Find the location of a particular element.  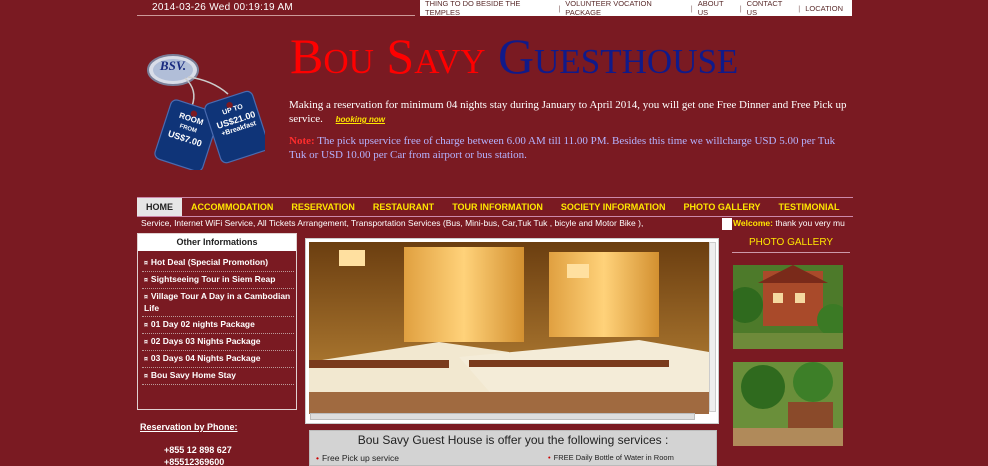

site-title: Bou Savy Guesthouse is located at coordinates (514, 56).